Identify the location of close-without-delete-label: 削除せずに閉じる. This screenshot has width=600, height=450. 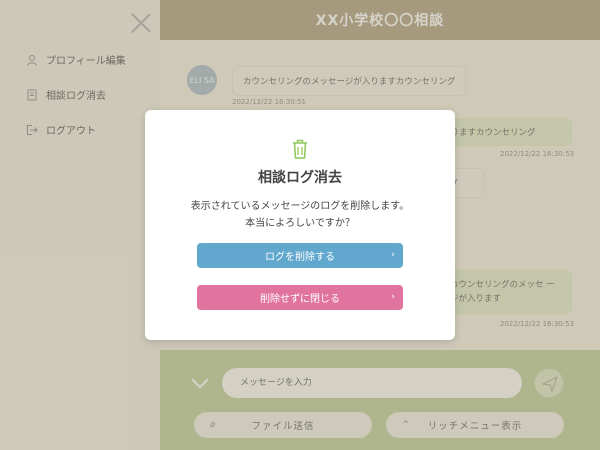
(300, 299).